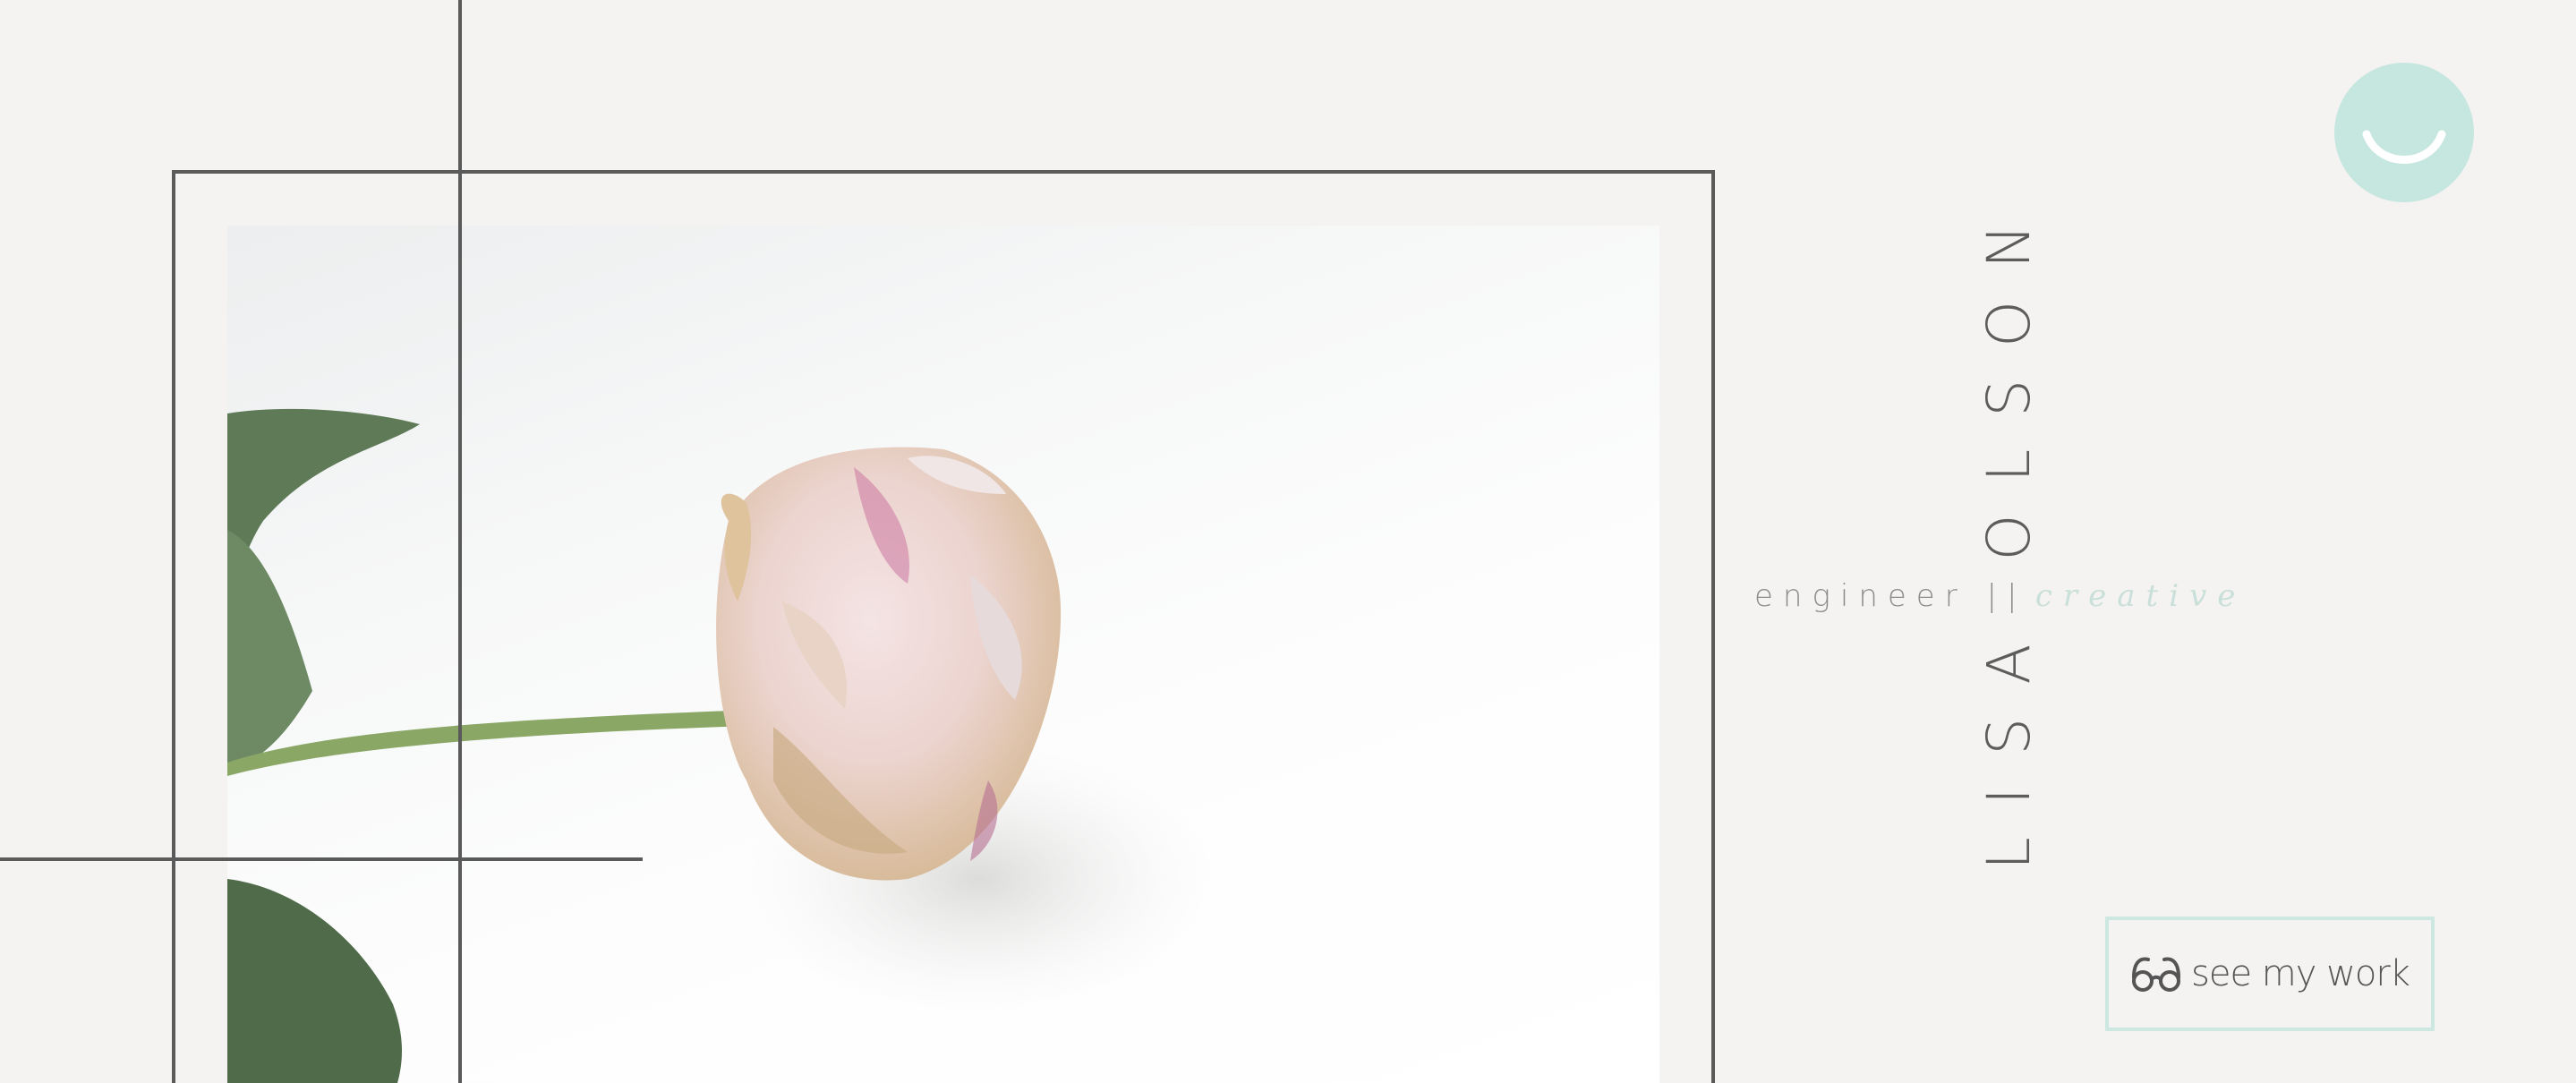 This screenshot has height=1083, width=2576. What do you see at coordinates (2300, 973) in the screenshot?
I see `see-my-work-label: see my work` at bounding box center [2300, 973].